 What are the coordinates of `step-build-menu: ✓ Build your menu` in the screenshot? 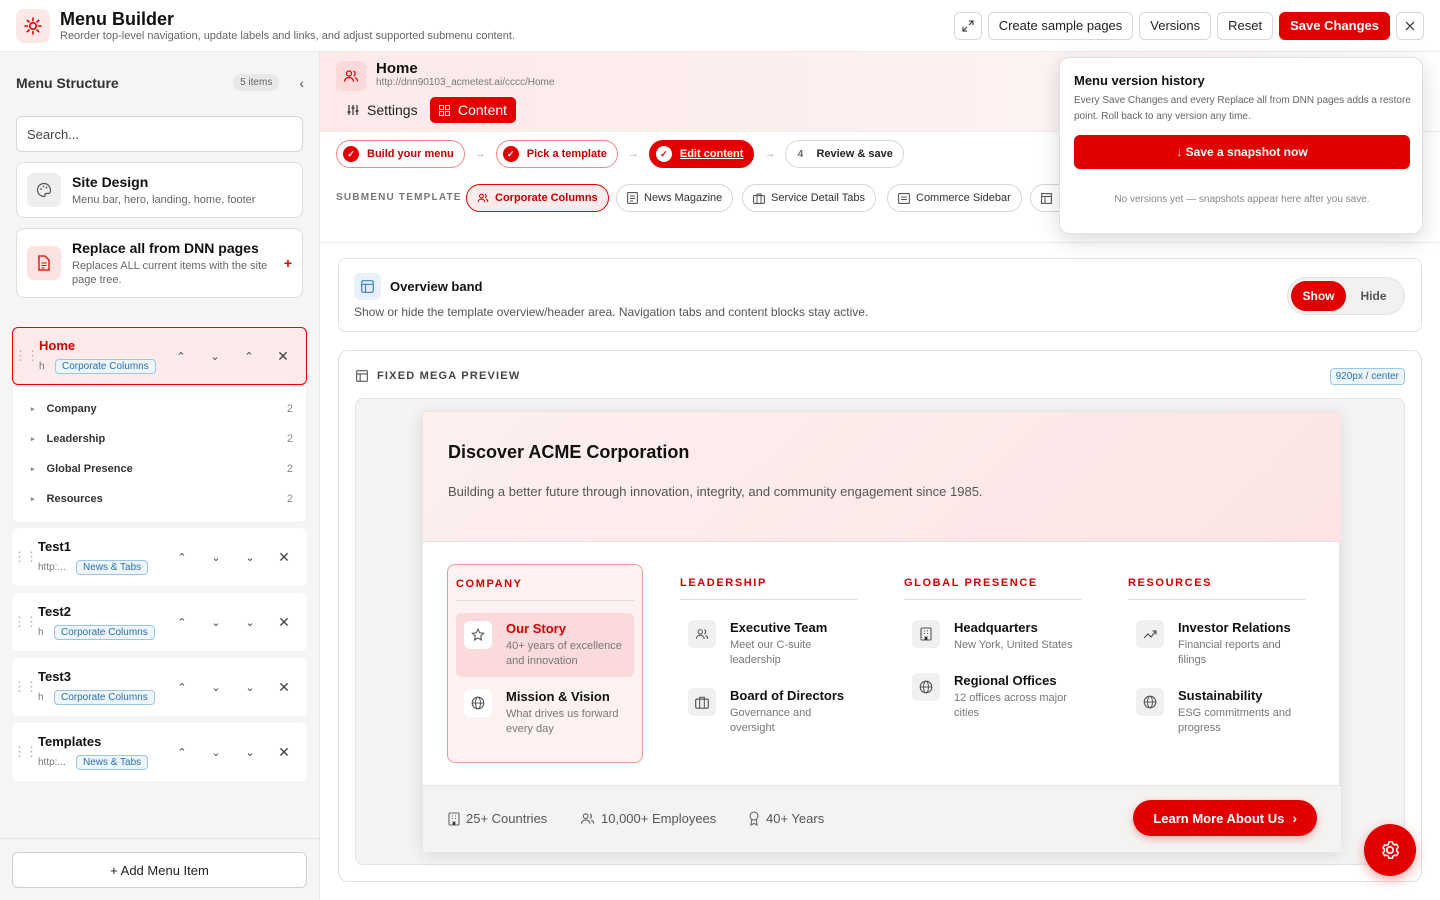 It's located at (400, 154).